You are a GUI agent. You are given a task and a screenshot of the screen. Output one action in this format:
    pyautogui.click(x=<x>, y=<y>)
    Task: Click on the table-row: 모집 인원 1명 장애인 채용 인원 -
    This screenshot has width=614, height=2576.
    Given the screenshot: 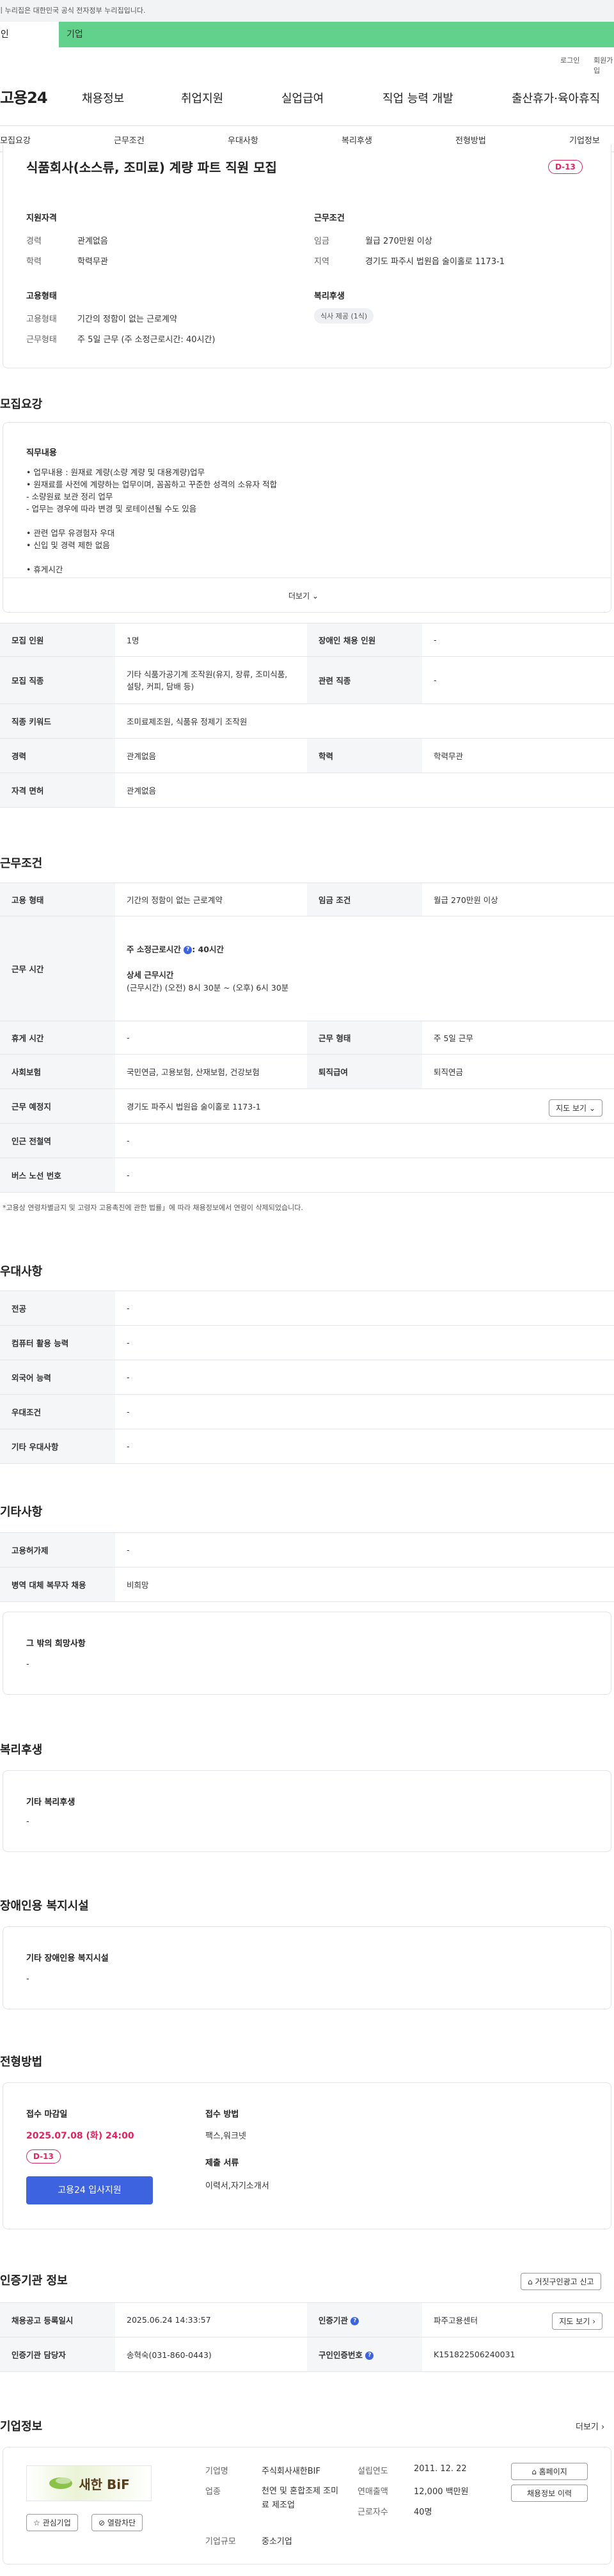 What is the action you would take?
    pyautogui.click(x=307, y=640)
    